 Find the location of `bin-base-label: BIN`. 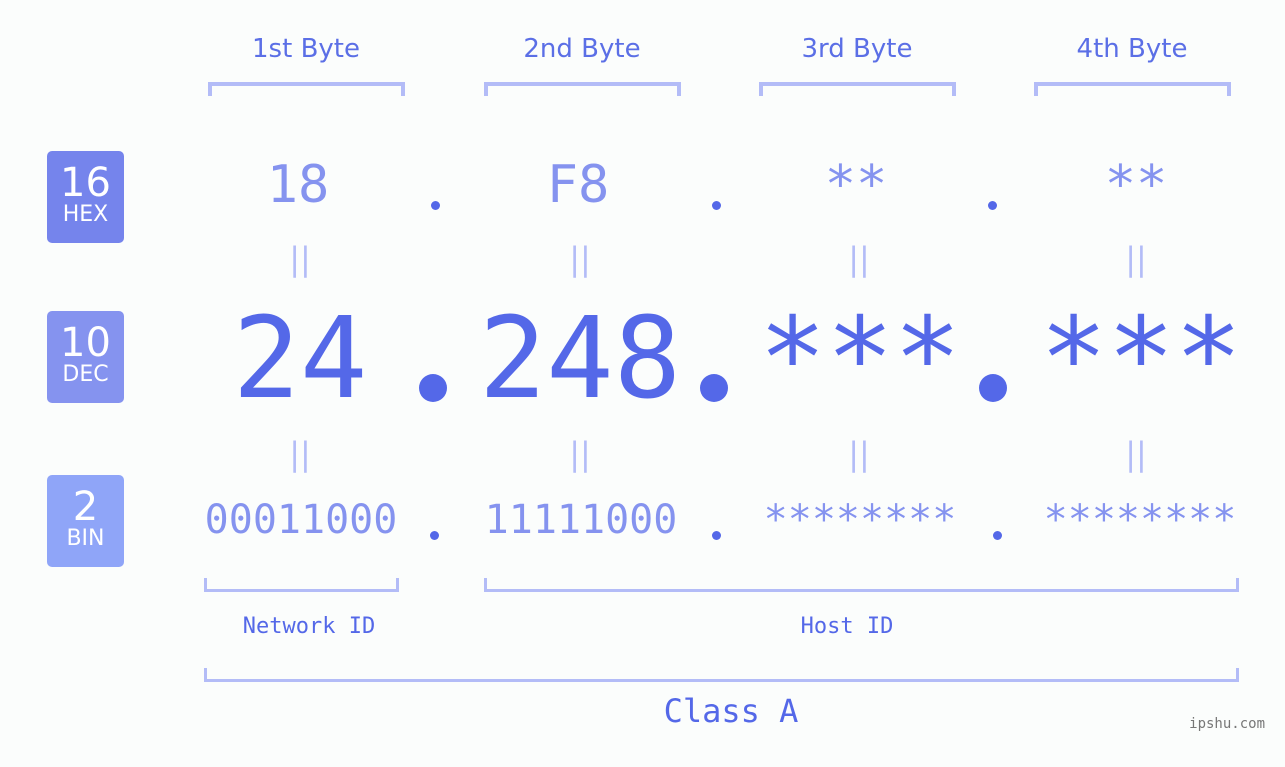

bin-base-label: BIN is located at coordinates (85, 538).